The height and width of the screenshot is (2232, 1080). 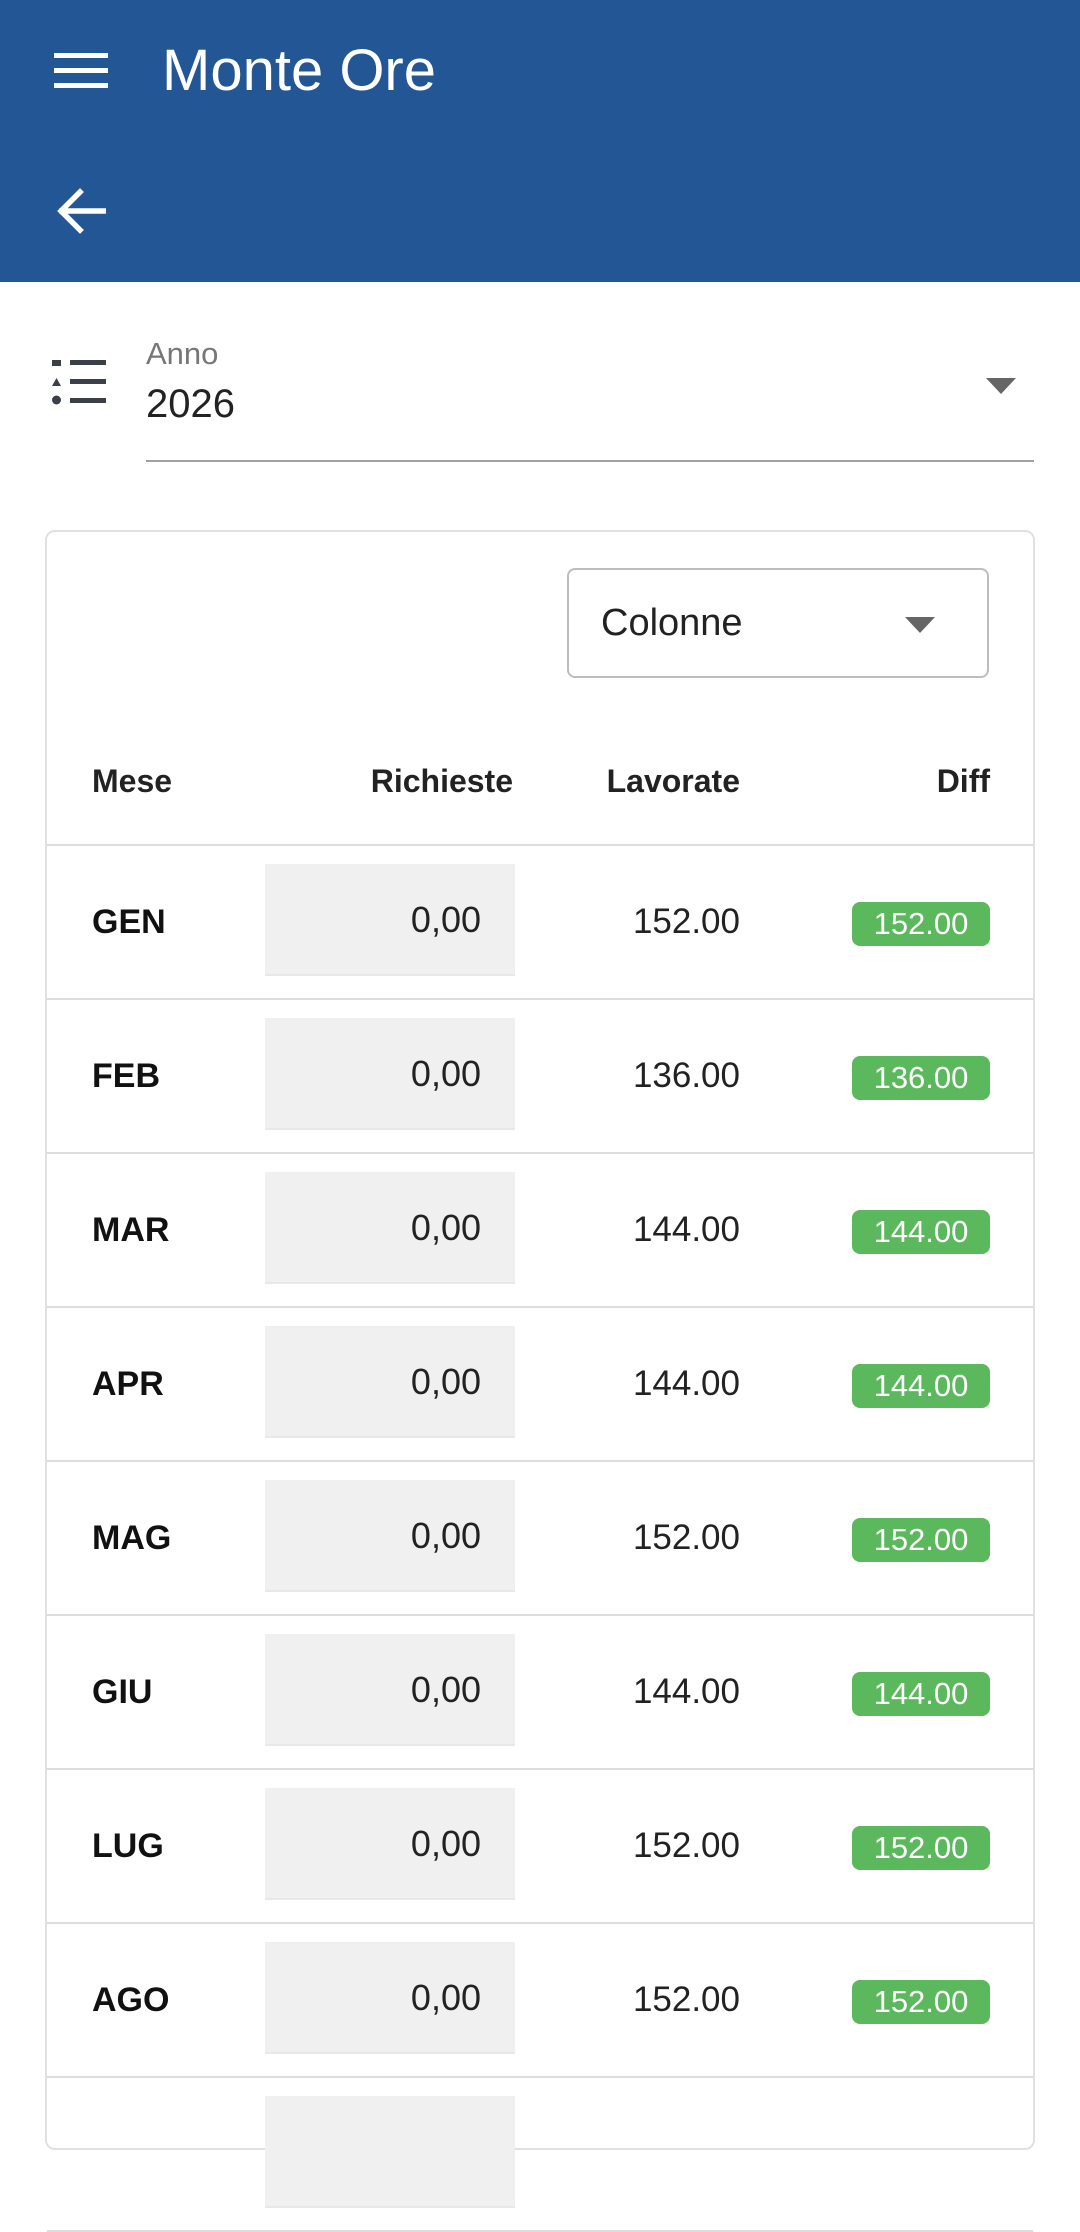 What do you see at coordinates (540, 782) in the screenshot?
I see `table-header: Mese Richieste Lavorate Diff` at bounding box center [540, 782].